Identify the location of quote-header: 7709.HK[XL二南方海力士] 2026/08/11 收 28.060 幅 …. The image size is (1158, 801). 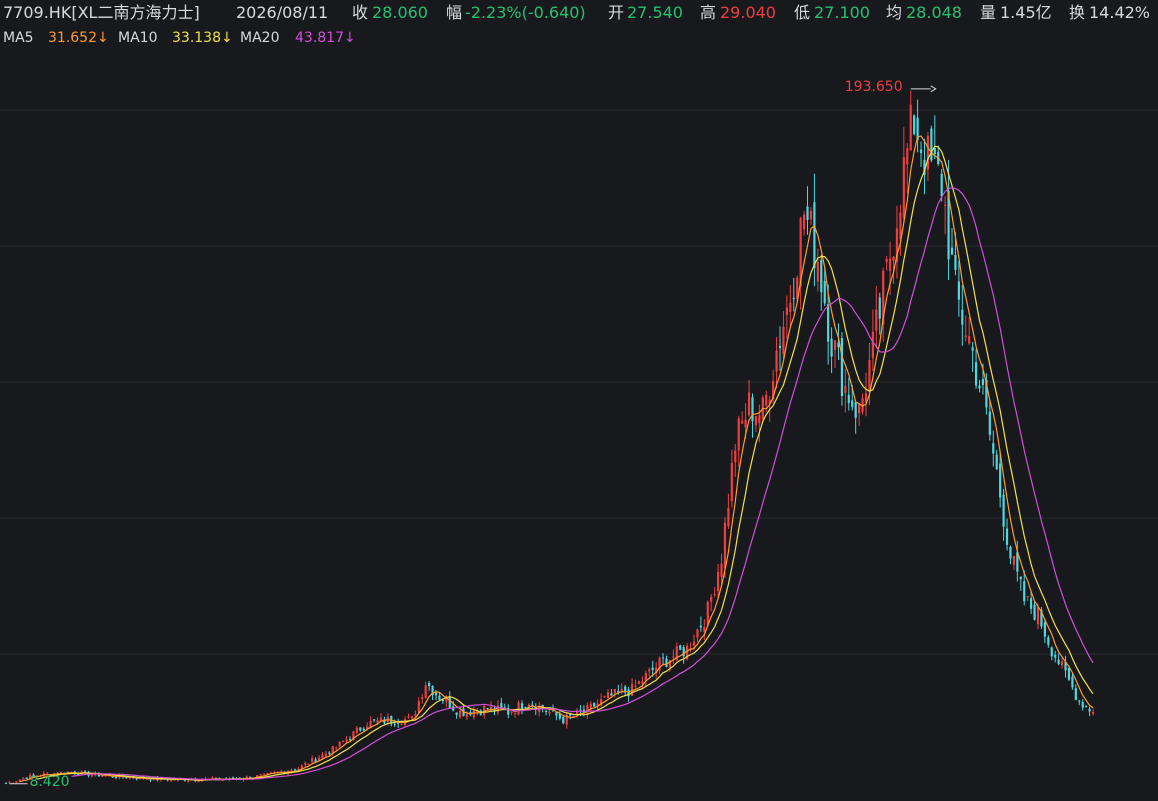
(579, 13).